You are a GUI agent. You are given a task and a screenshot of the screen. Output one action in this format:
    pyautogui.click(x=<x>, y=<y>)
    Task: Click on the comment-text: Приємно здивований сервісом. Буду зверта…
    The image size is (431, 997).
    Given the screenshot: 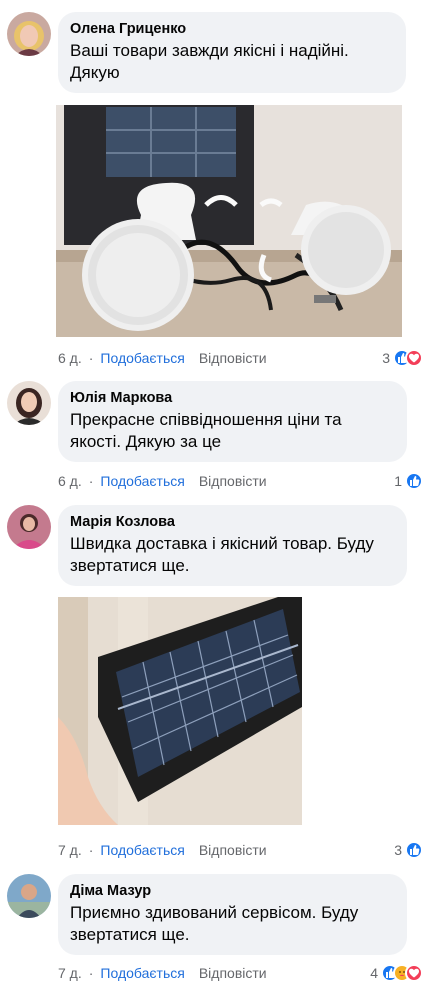 What is the action you would take?
    pyautogui.click(x=214, y=923)
    